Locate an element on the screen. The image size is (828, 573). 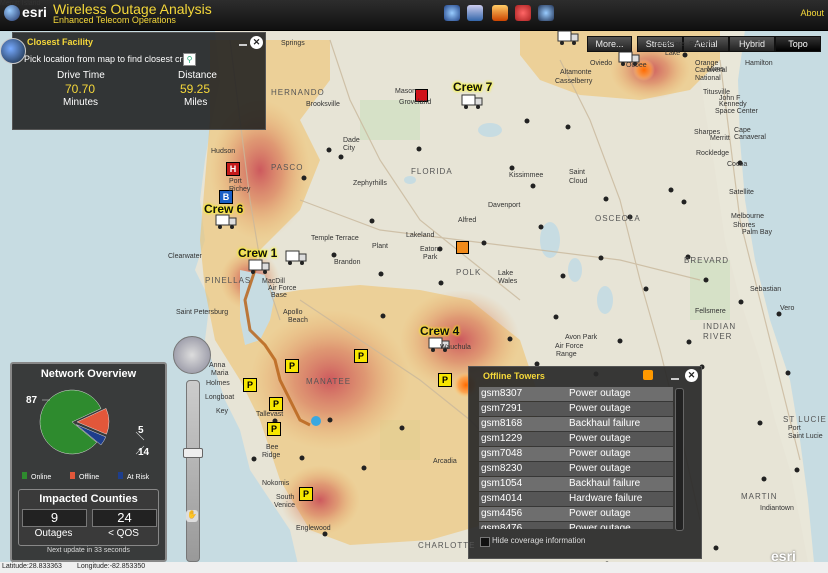
at-risk-count: 5 is located at coordinates (141, 430).